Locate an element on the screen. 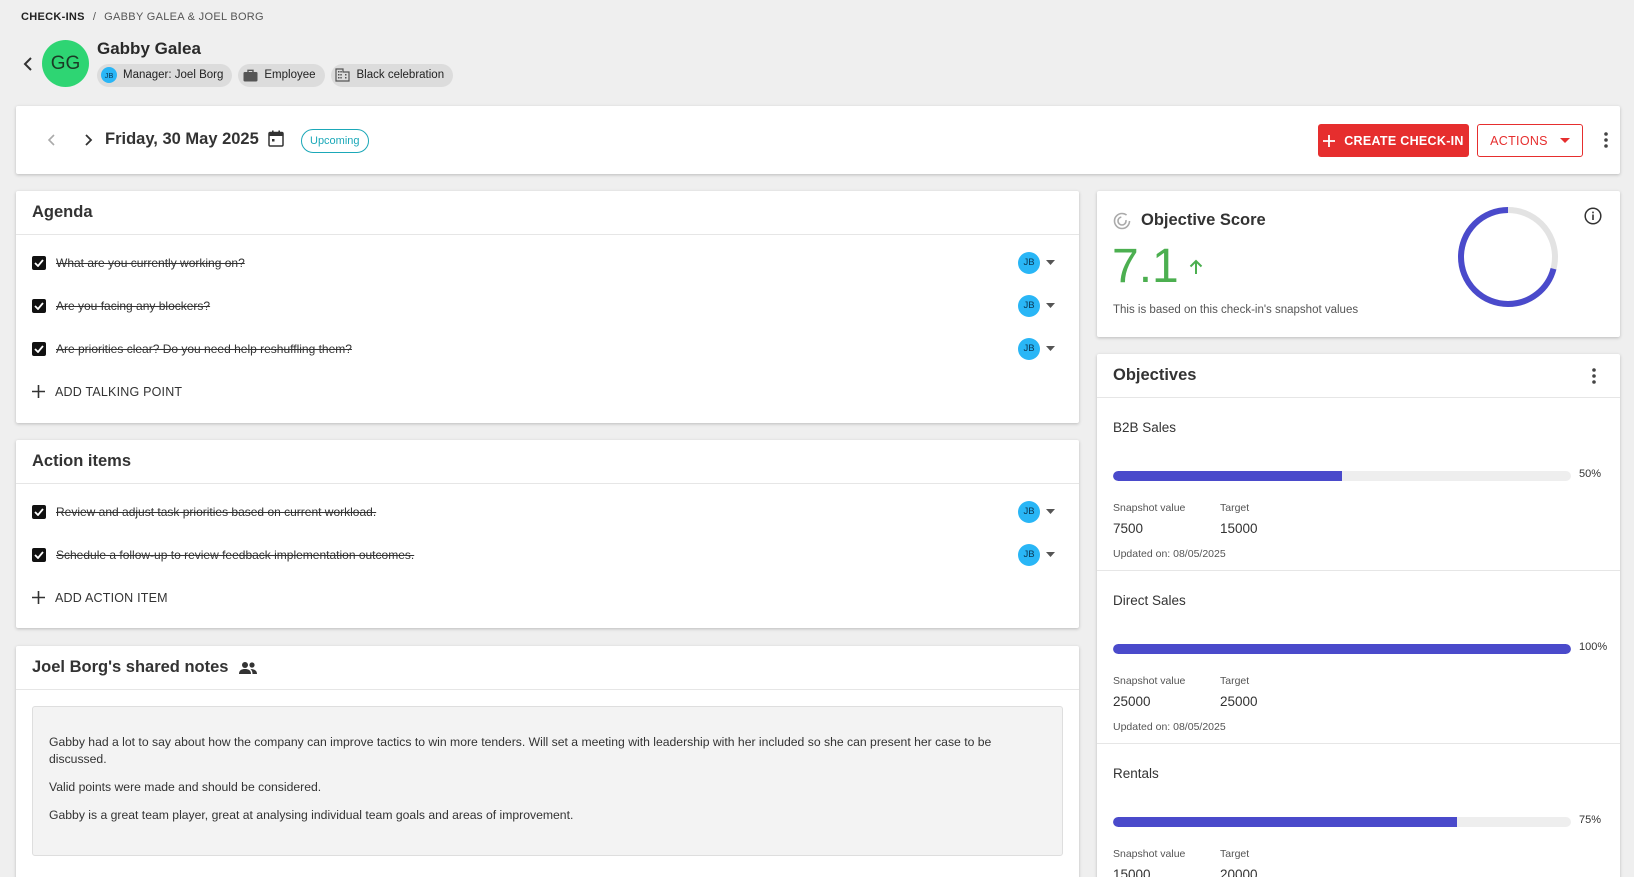 This screenshot has height=877, width=1634. add-action-item-button: ADD ACTION ITEM is located at coordinates (547, 597).